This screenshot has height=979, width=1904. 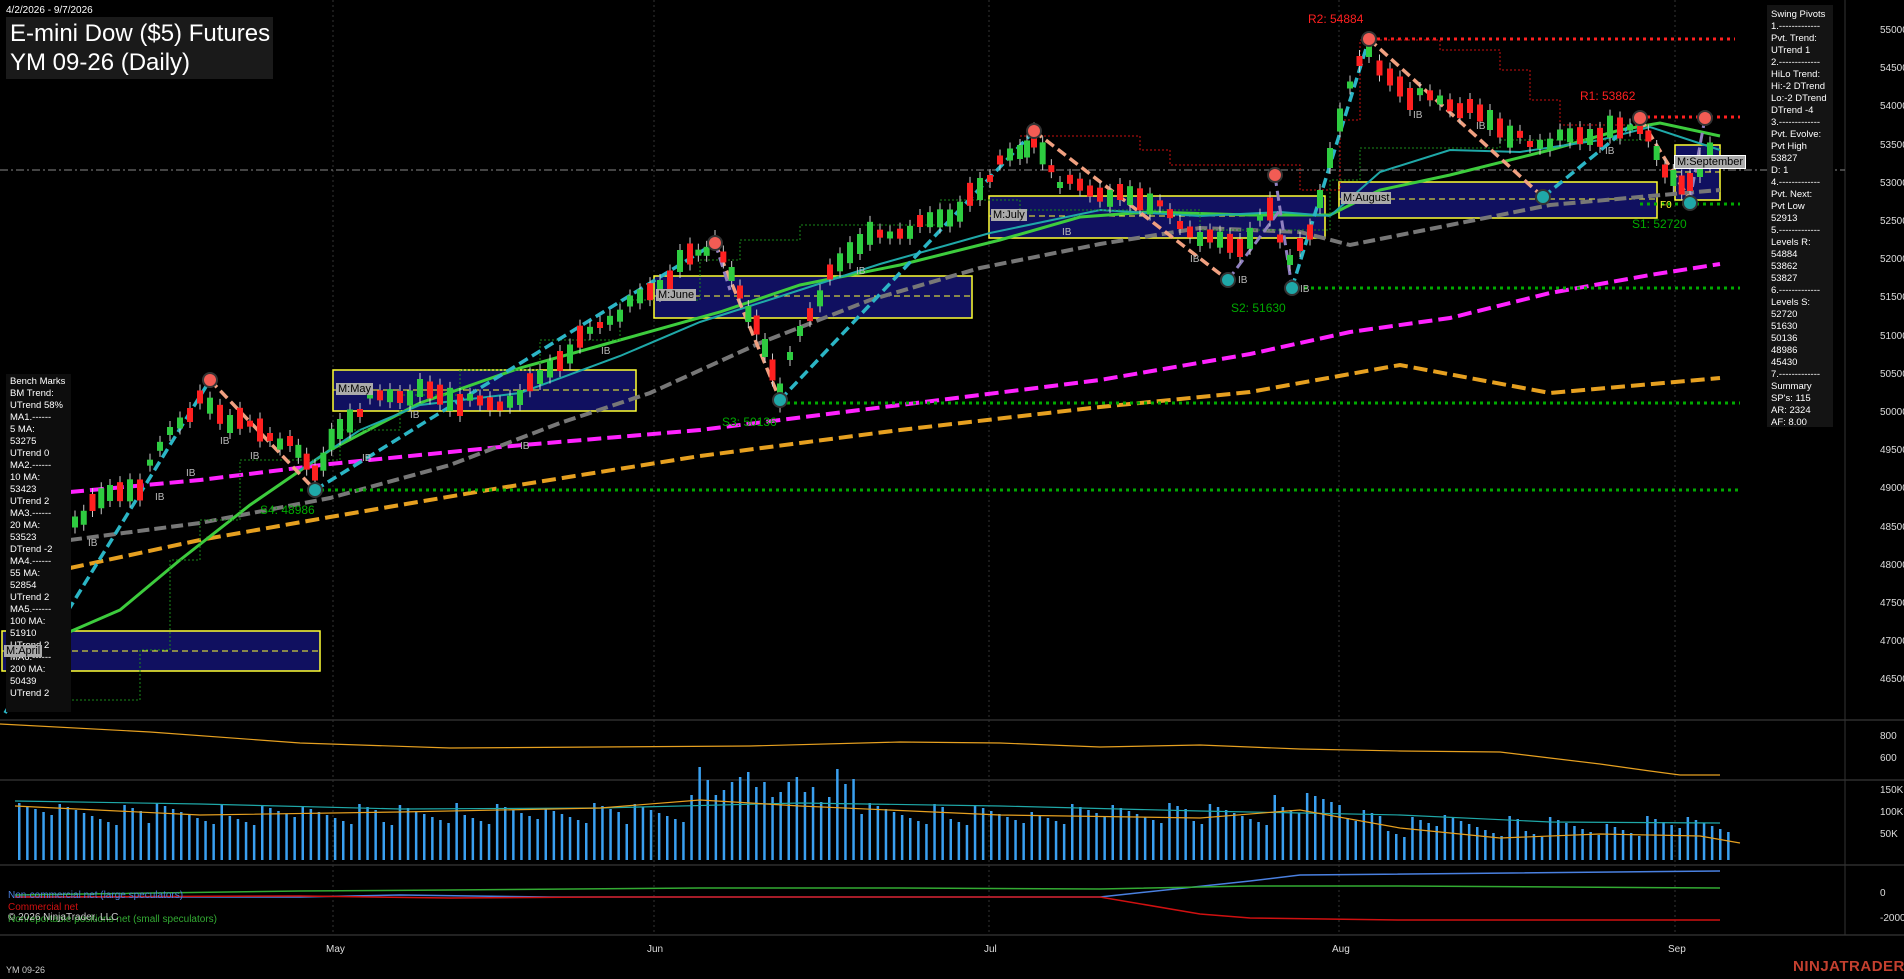 What do you see at coordinates (676, 295) in the screenshot?
I see `month-label-june: M:June` at bounding box center [676, 295].